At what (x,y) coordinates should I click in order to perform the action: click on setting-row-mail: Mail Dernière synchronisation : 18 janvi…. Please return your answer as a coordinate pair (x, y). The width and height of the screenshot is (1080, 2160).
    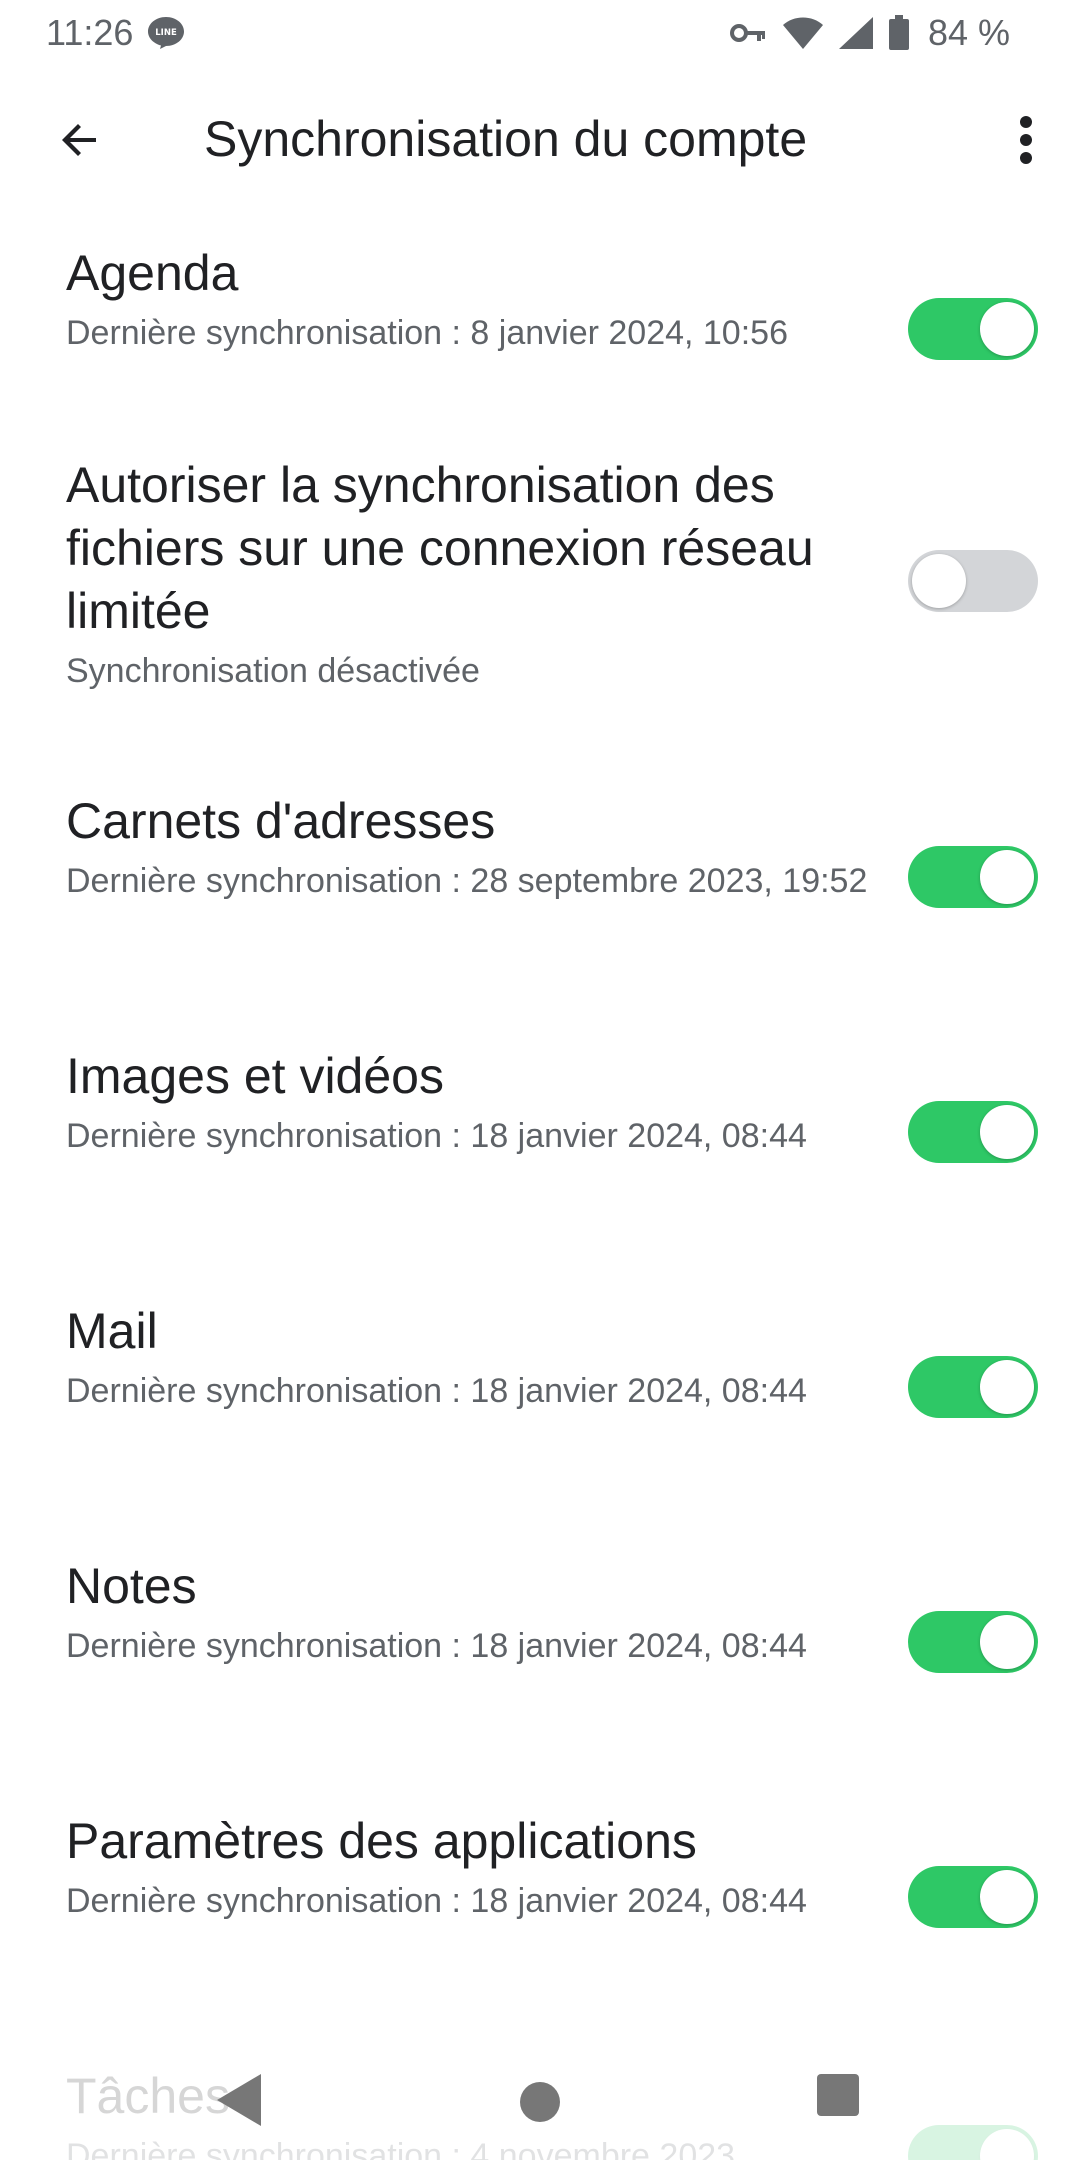
    Looking at the image, I should click on (540, 1359).